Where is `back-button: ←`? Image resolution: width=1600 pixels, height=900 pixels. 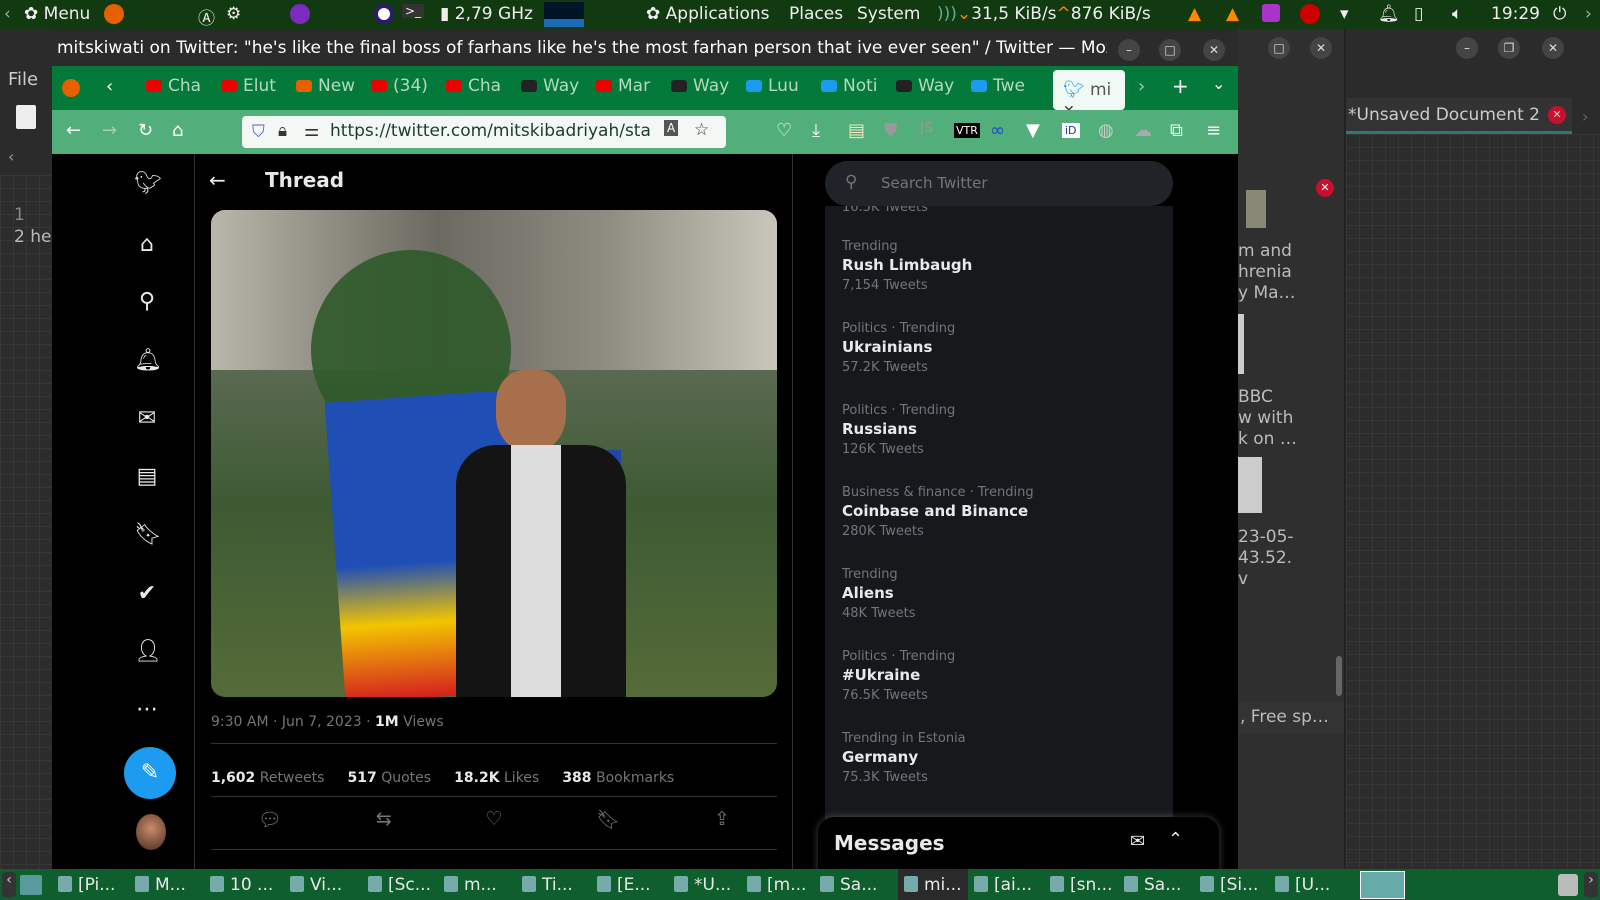 back-button: ← is located at coordinates (73, 130).